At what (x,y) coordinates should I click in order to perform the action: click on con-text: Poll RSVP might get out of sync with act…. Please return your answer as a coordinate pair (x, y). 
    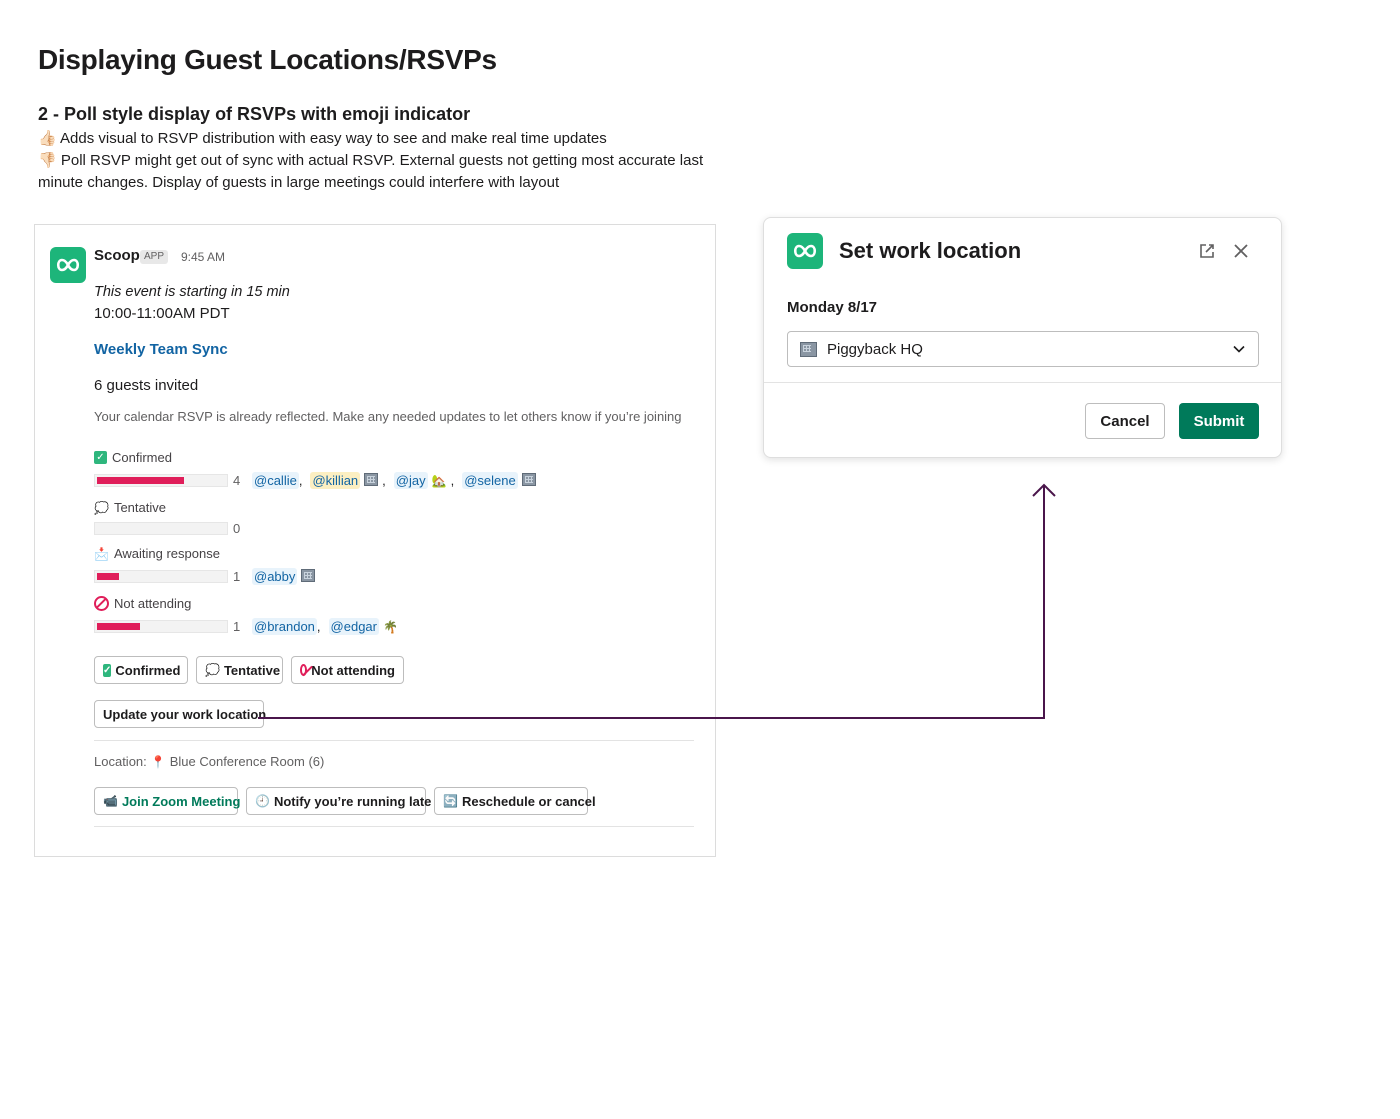
    Looking at the image, I should click on (371, 171).